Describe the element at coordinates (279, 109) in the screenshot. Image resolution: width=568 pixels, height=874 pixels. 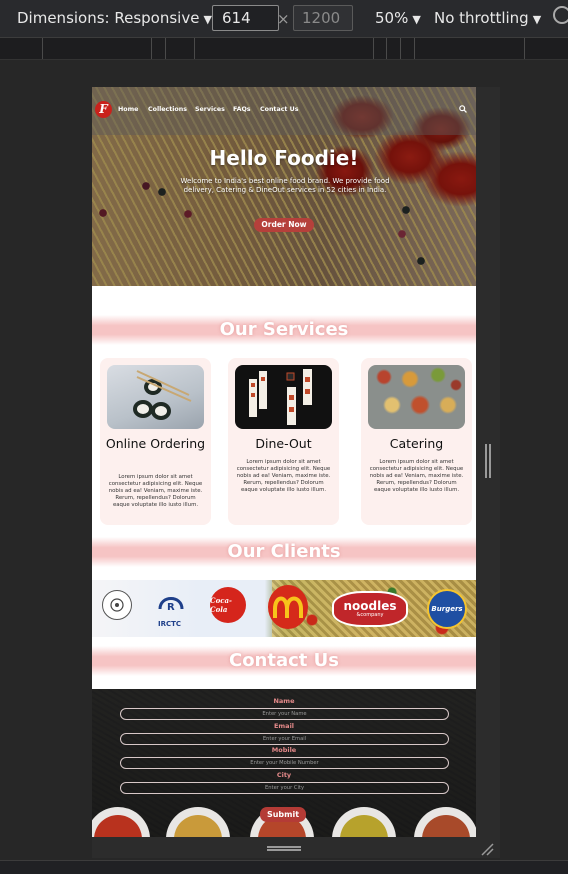
I see `nav-contact-us: Contact Us` at that location.